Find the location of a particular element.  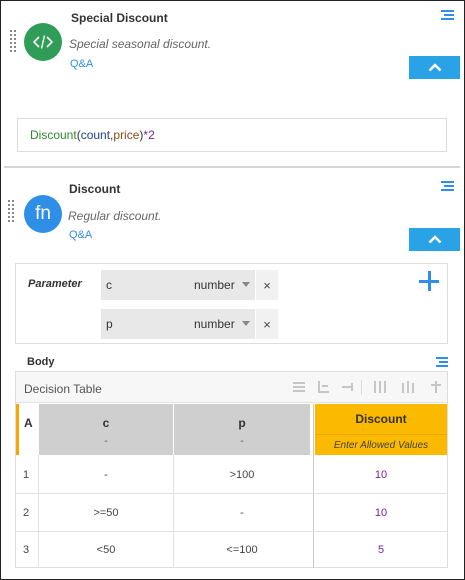

hit-policy-cell: A is located at coordinates (27, 429).